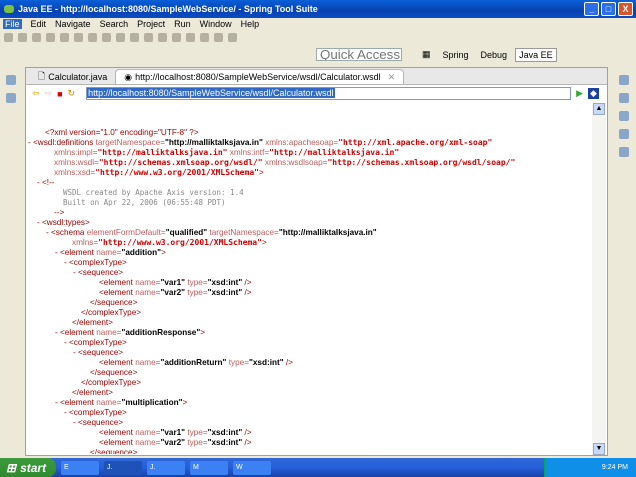 This screenshot has height=477, width=636. I want to click on tab-calculator-java: 🗋 Calculator.java, so click(72, 76).